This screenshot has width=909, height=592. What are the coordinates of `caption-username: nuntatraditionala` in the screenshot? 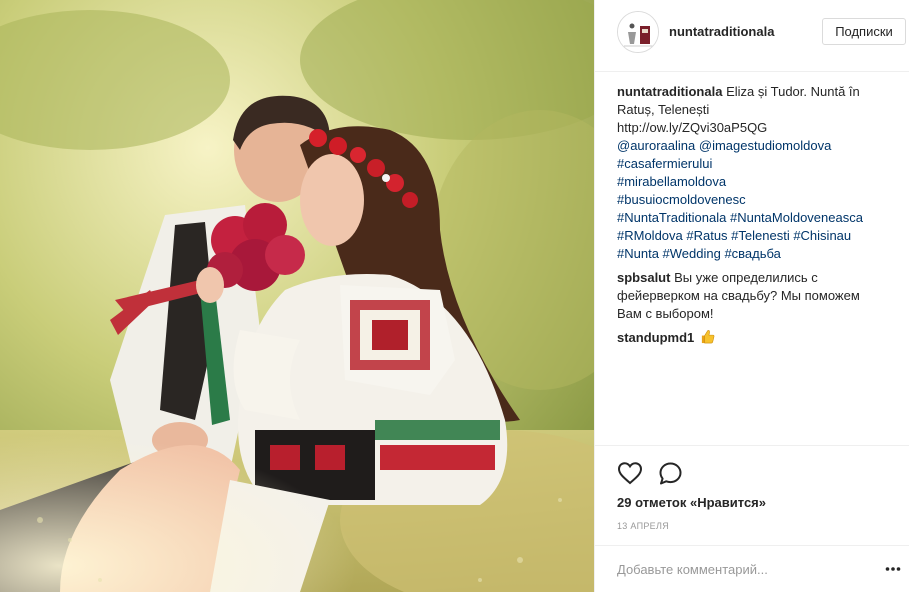 It's located at (669, 91).